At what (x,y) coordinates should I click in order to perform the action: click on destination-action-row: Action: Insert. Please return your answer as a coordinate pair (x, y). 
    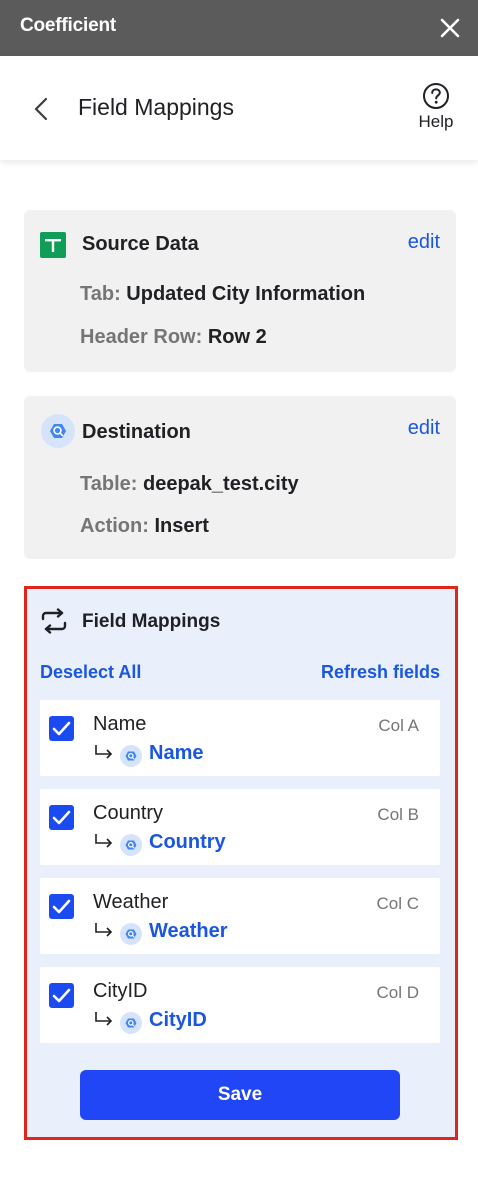
    Looking at the image, I should click on (144, 526).